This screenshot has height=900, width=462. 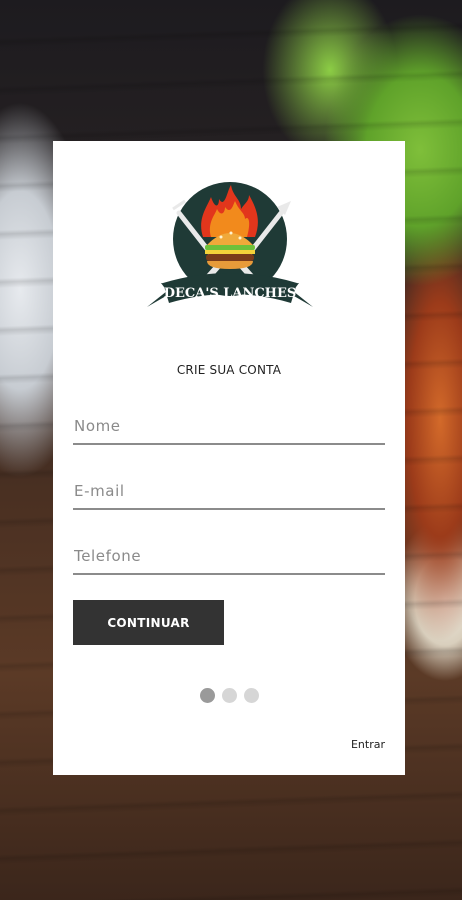 I want to click on brand-logo: DECA'S LANCHES, so click(x=230, y=244).